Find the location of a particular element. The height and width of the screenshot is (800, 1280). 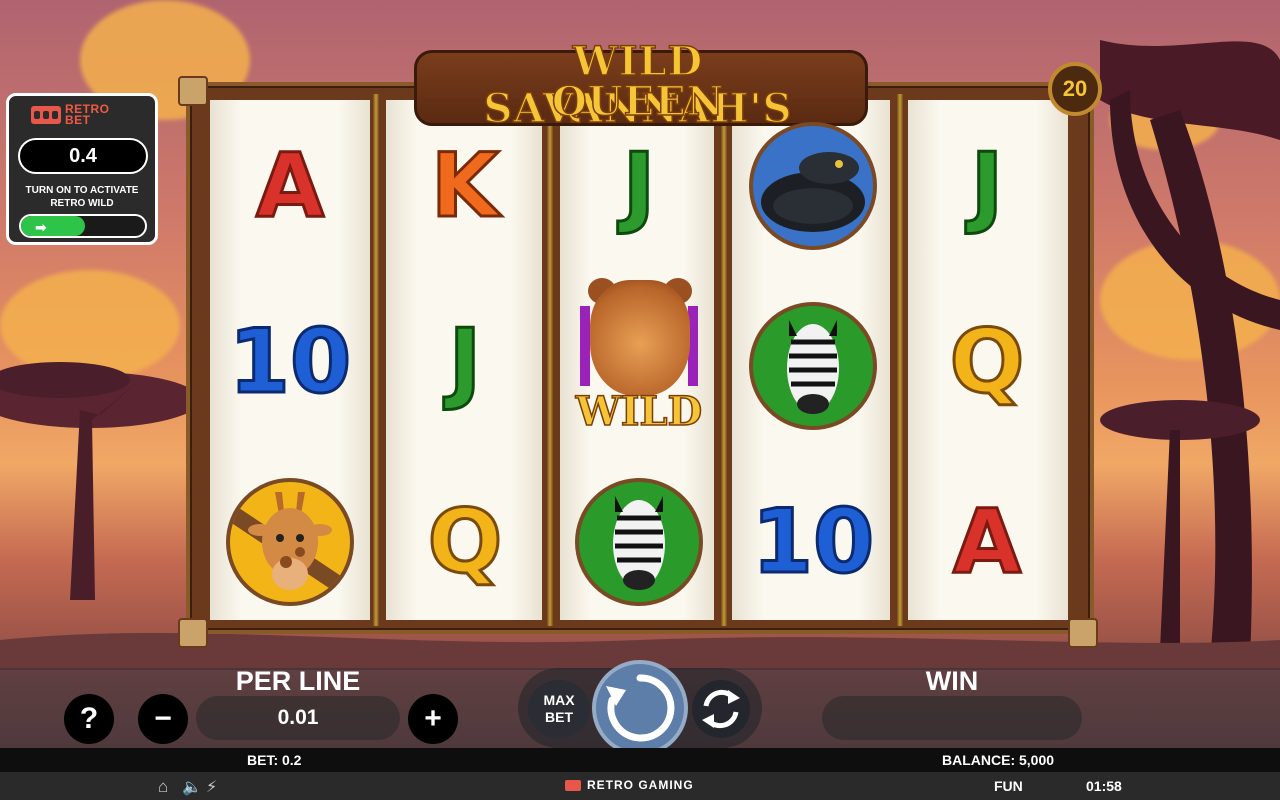

wild-band is located at coordinates (585, 346).